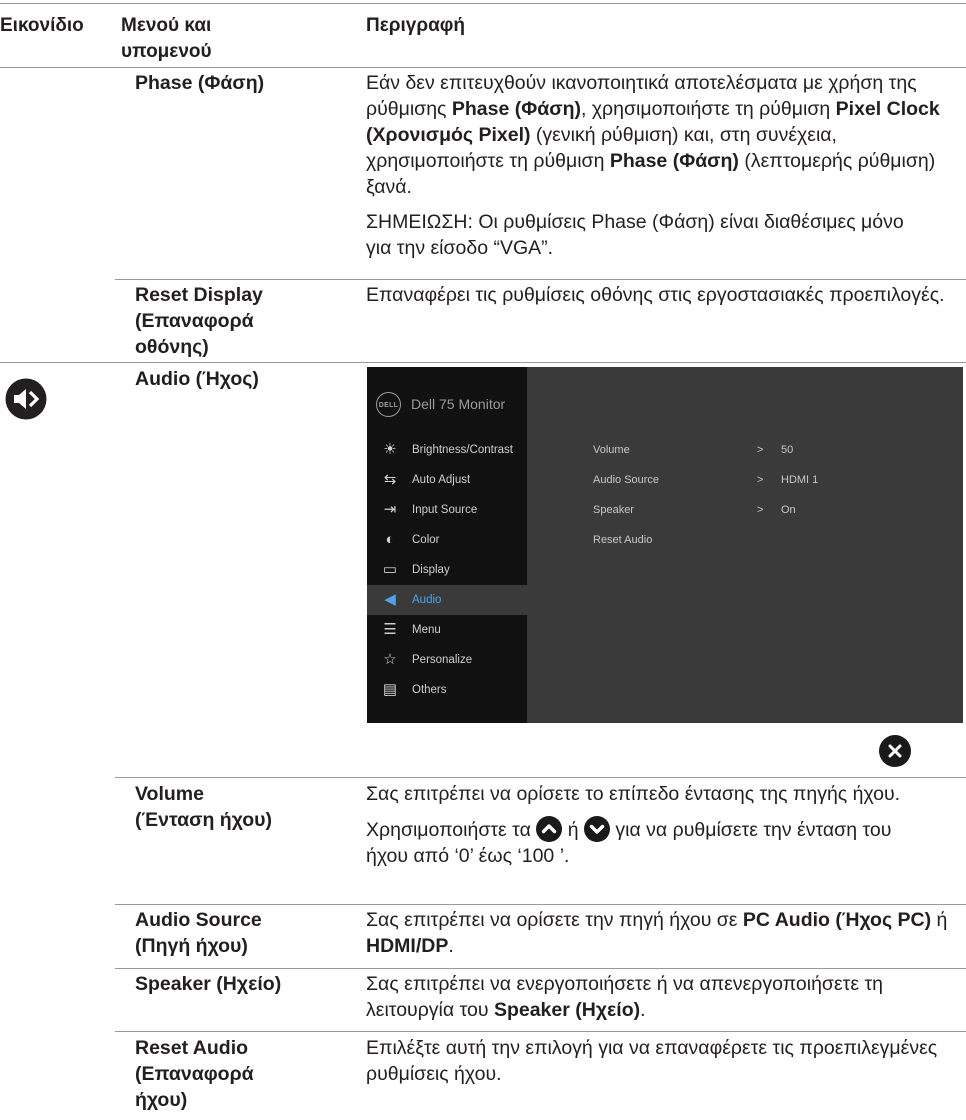 Image resolution: width=966 pixels, height=1120 pixels. I want to click on osd-menu-item-audio: ◀ Audio, so click(447, 600).